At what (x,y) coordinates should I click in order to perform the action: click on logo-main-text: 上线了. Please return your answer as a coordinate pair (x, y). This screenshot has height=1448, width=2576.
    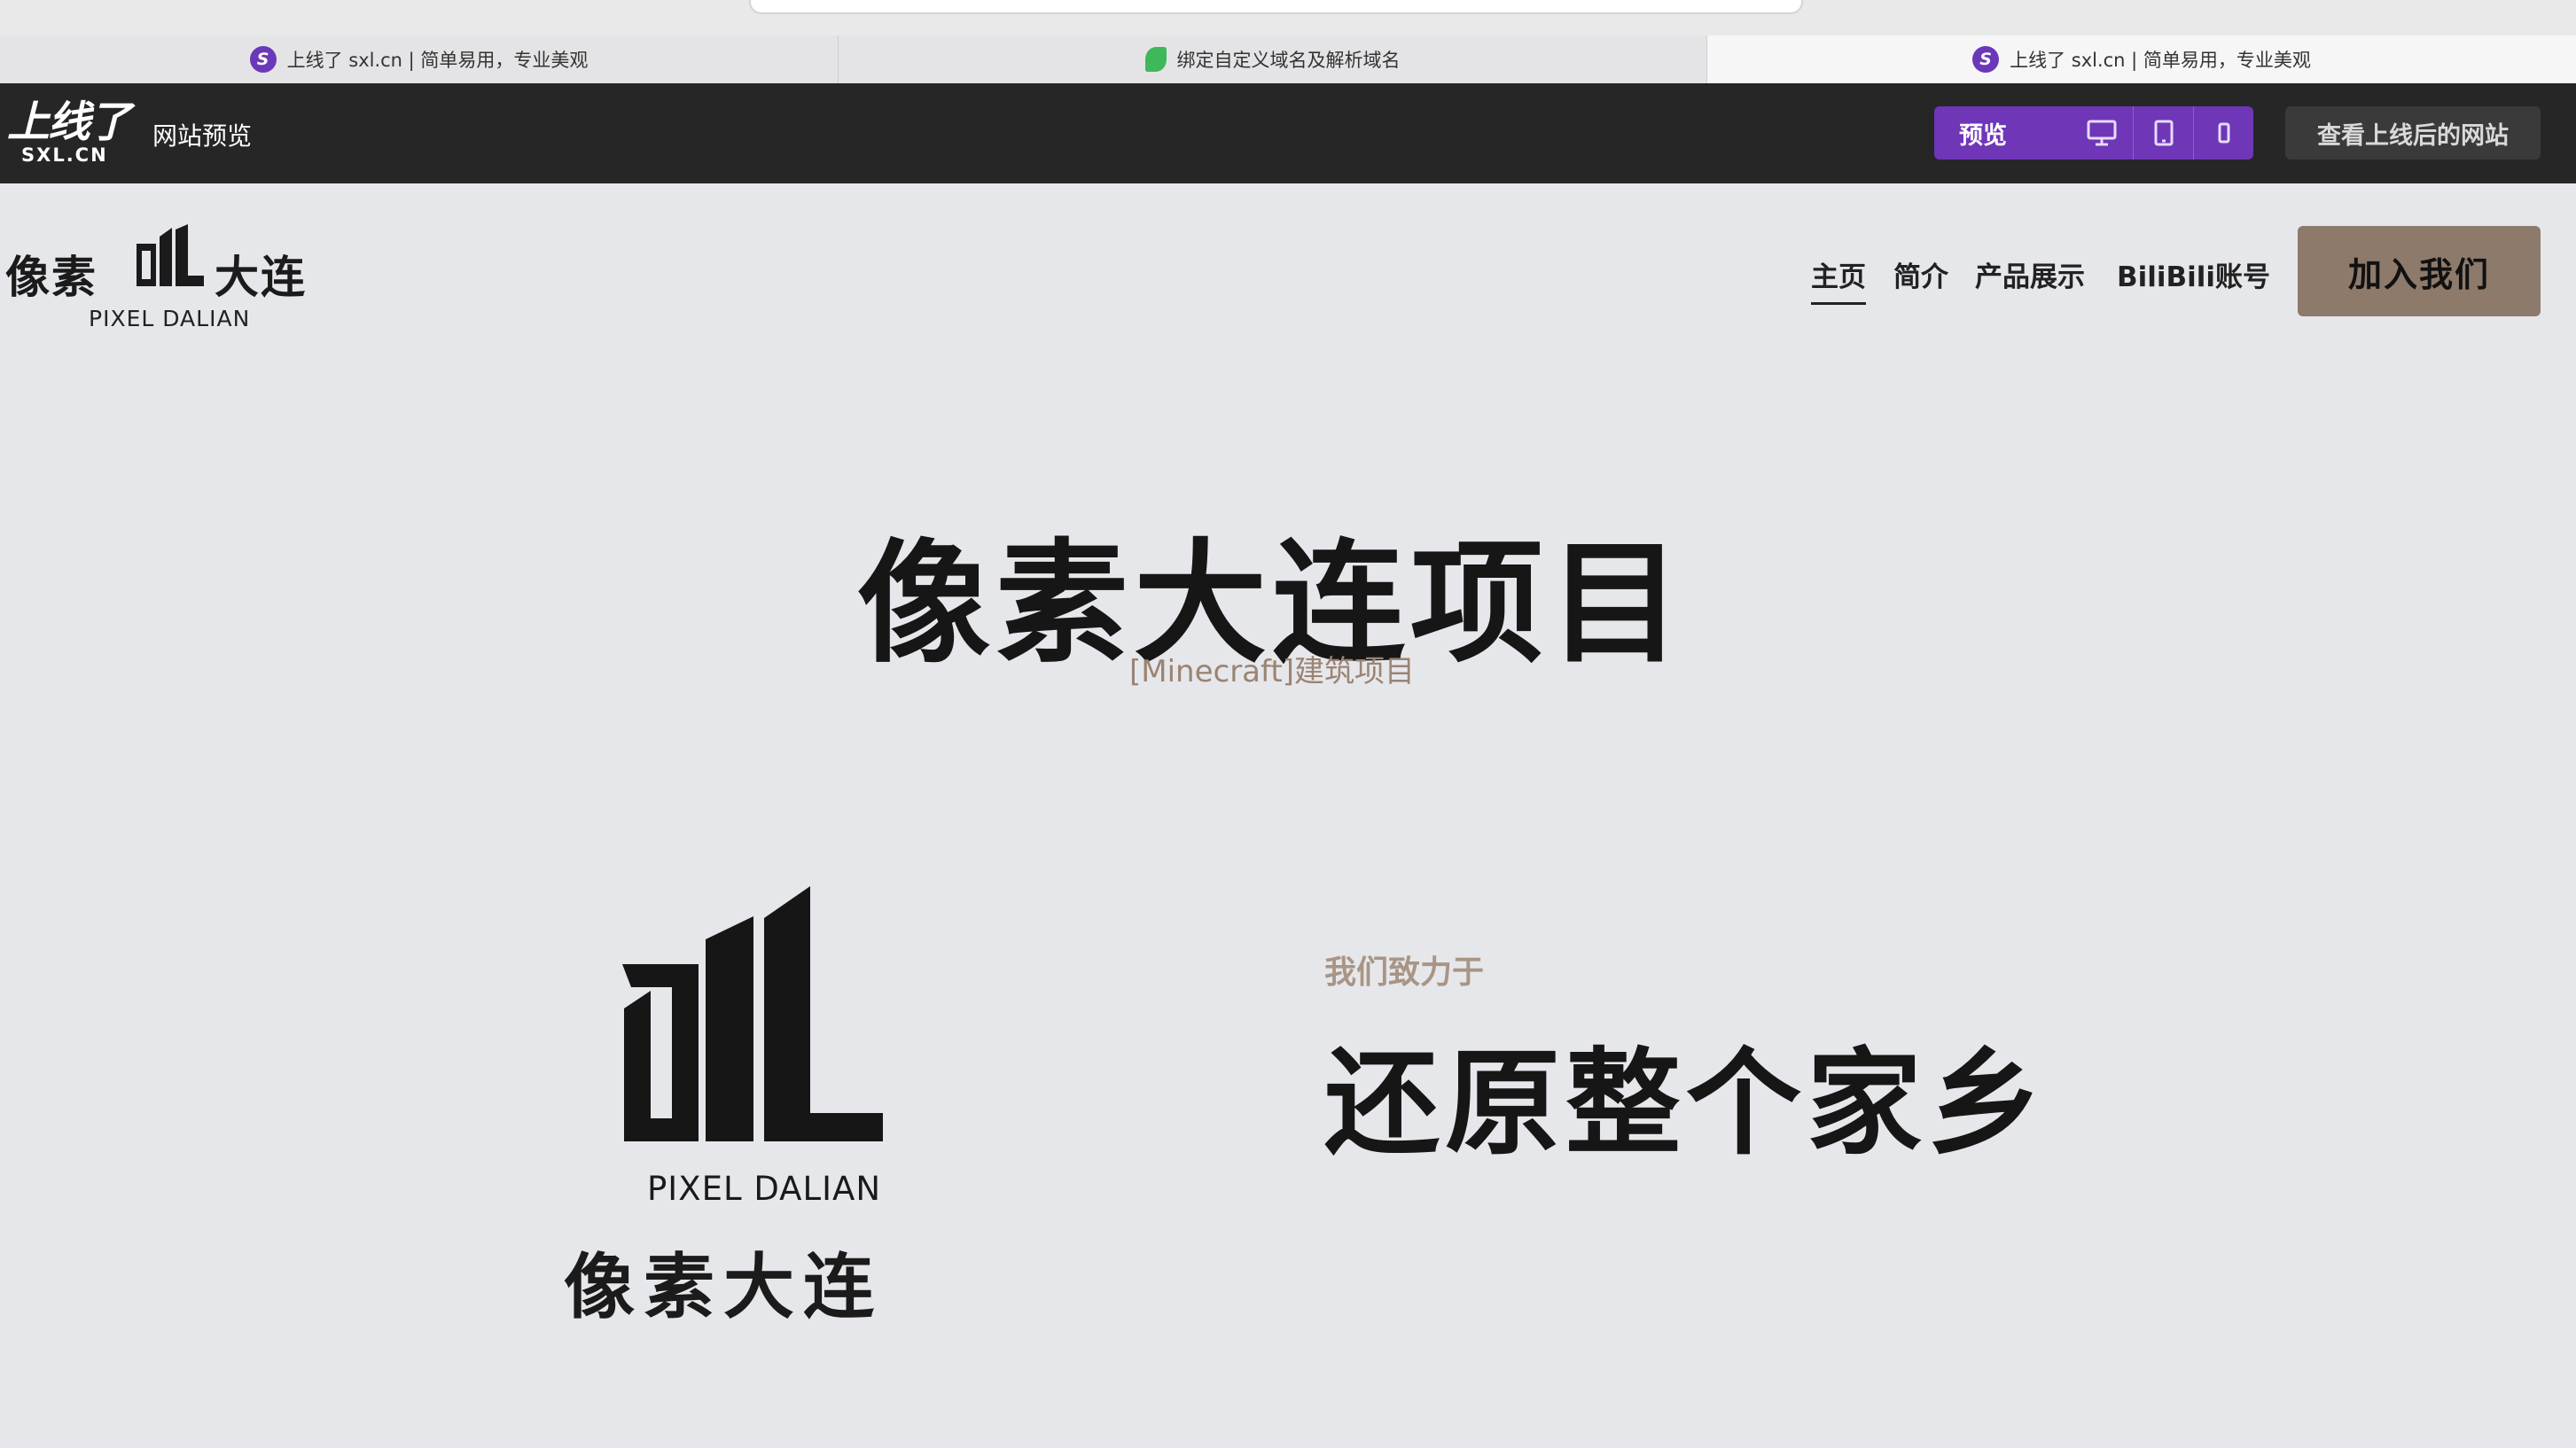
    Looking at the image, I should click on (69, 122).